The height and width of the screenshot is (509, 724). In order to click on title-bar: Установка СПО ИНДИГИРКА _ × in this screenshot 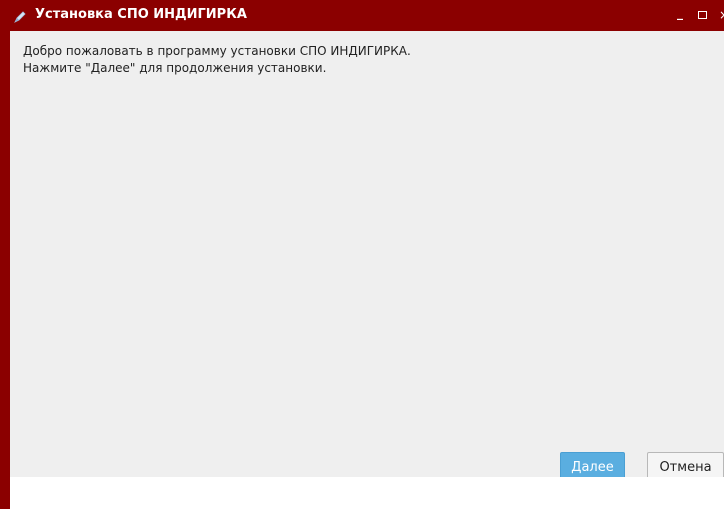, I will do `click(362, 15)`.